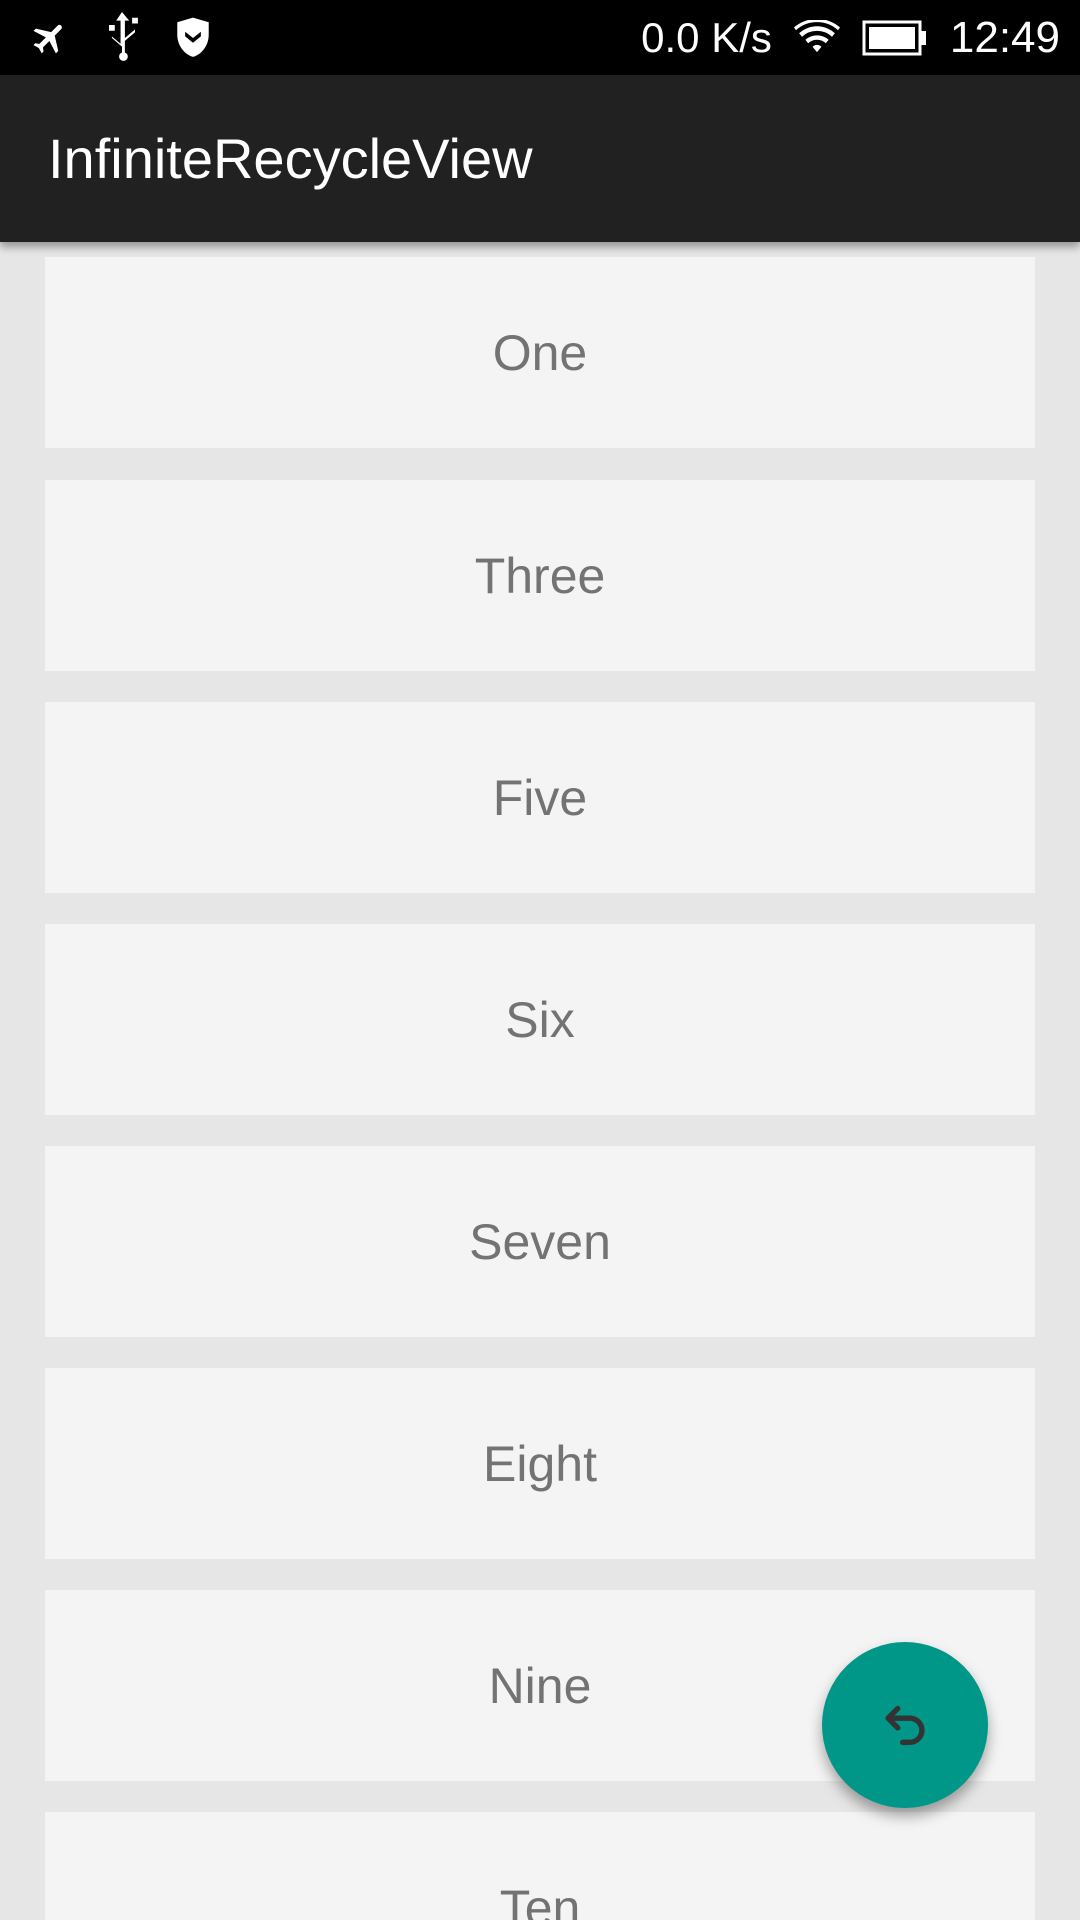 Image resolution: width=1080 pixels, height=1920 pixels. What do you see at coordinates (50, 38) in the screenshot?
I see `airplane-mode-icon` at bounding box center [50, 38].